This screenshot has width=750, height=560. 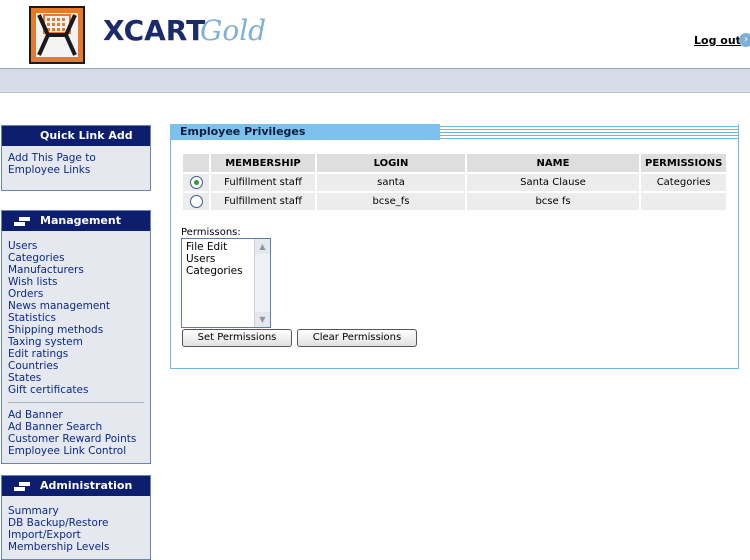 What do you see at coordinates (391, 201) in the screenshot?
I see `cell-login: bcse_fs` at bounding box center [391, 201].